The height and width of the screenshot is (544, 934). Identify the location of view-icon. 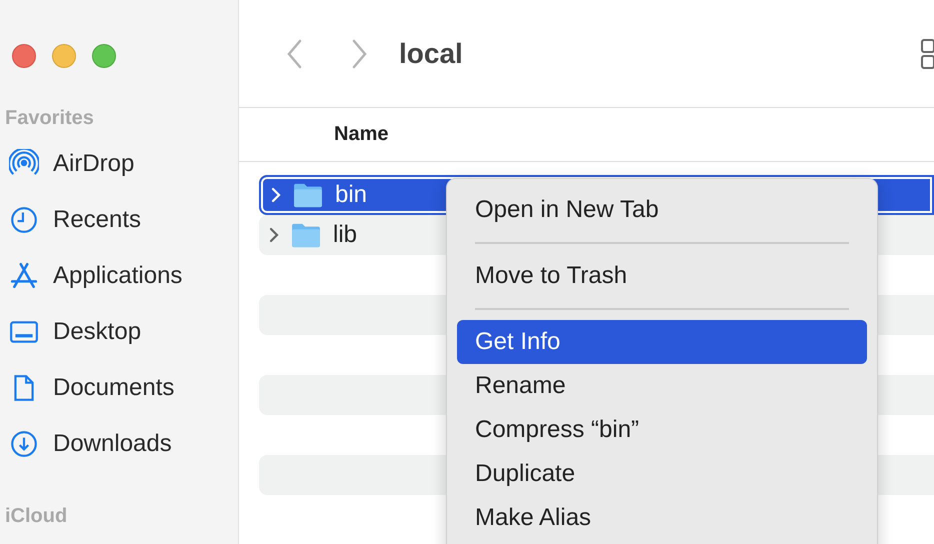
(927, 54).